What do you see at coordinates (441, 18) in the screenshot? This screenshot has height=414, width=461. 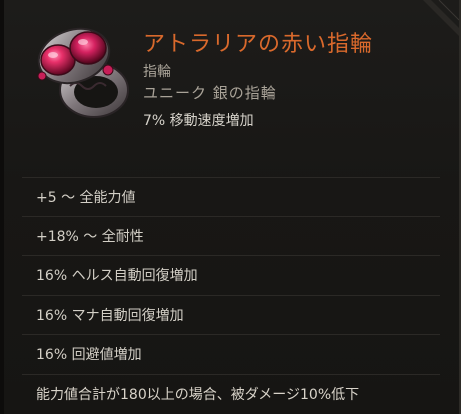 I see `corner-ornament-icon` at bounding box center [441, 18].